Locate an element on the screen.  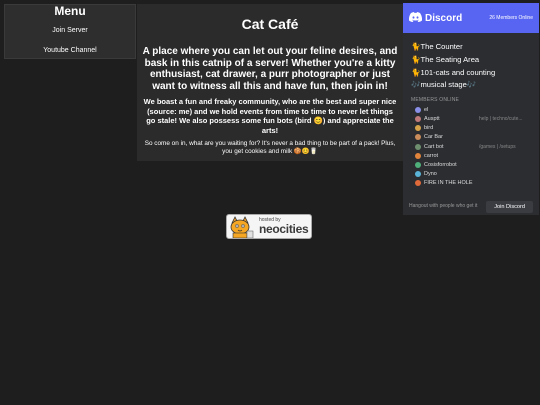
member-name: FIRE IN THE HOLE is located at coordinates (448, 183).